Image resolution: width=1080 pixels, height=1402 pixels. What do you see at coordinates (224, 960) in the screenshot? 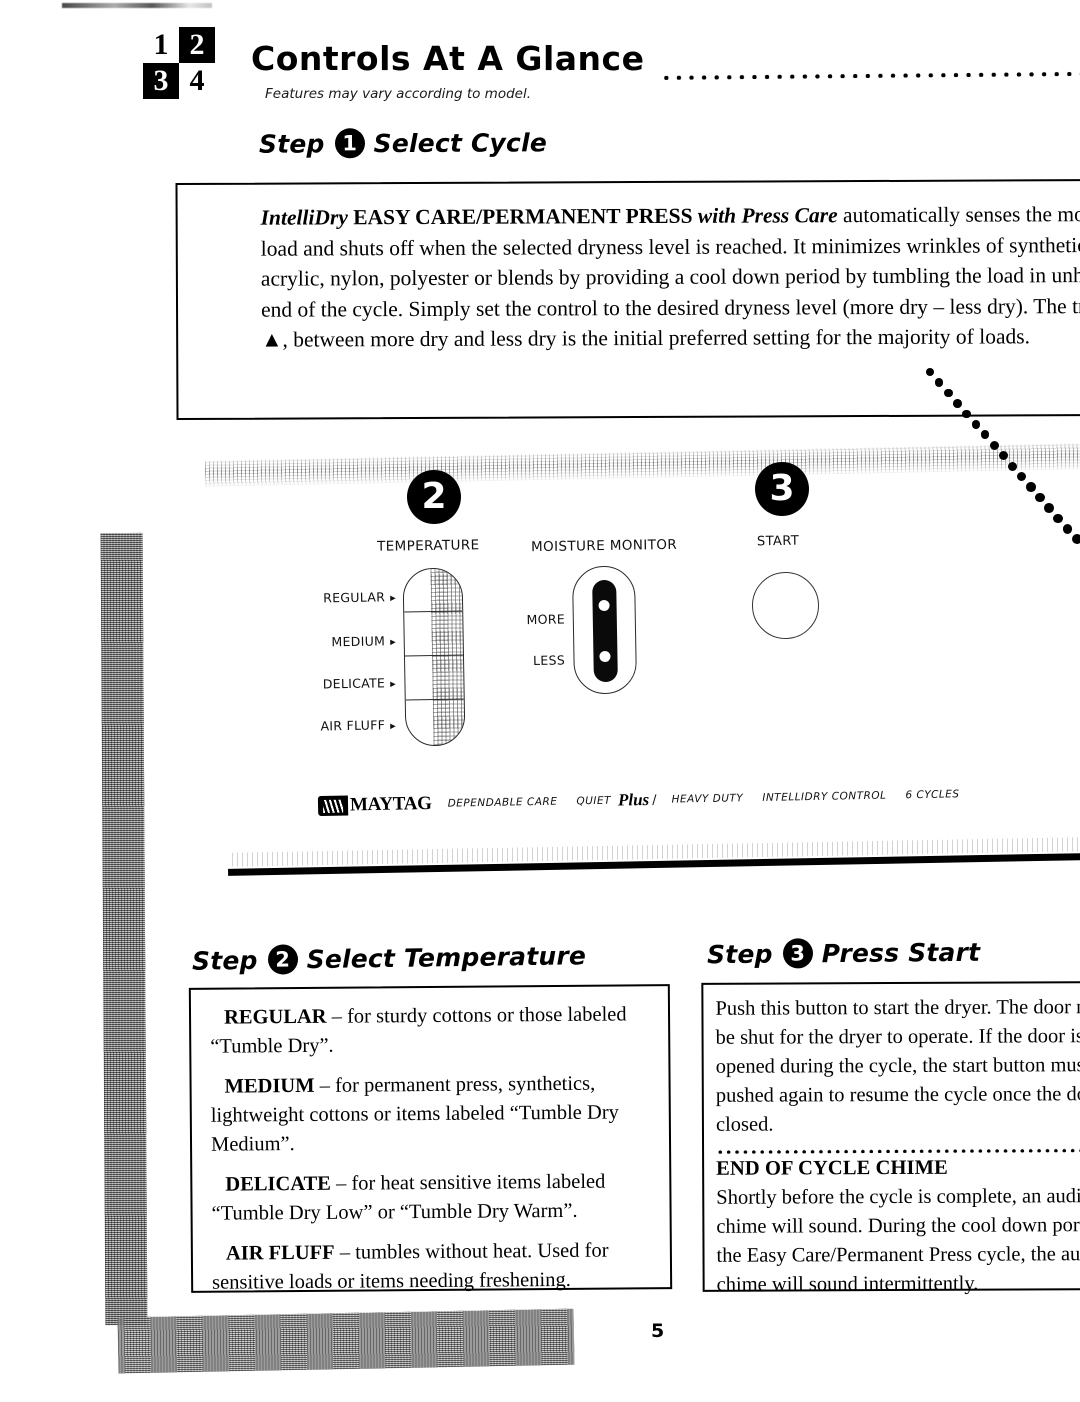
I see `step-2-word: Step` at bounding box center [224, 960].